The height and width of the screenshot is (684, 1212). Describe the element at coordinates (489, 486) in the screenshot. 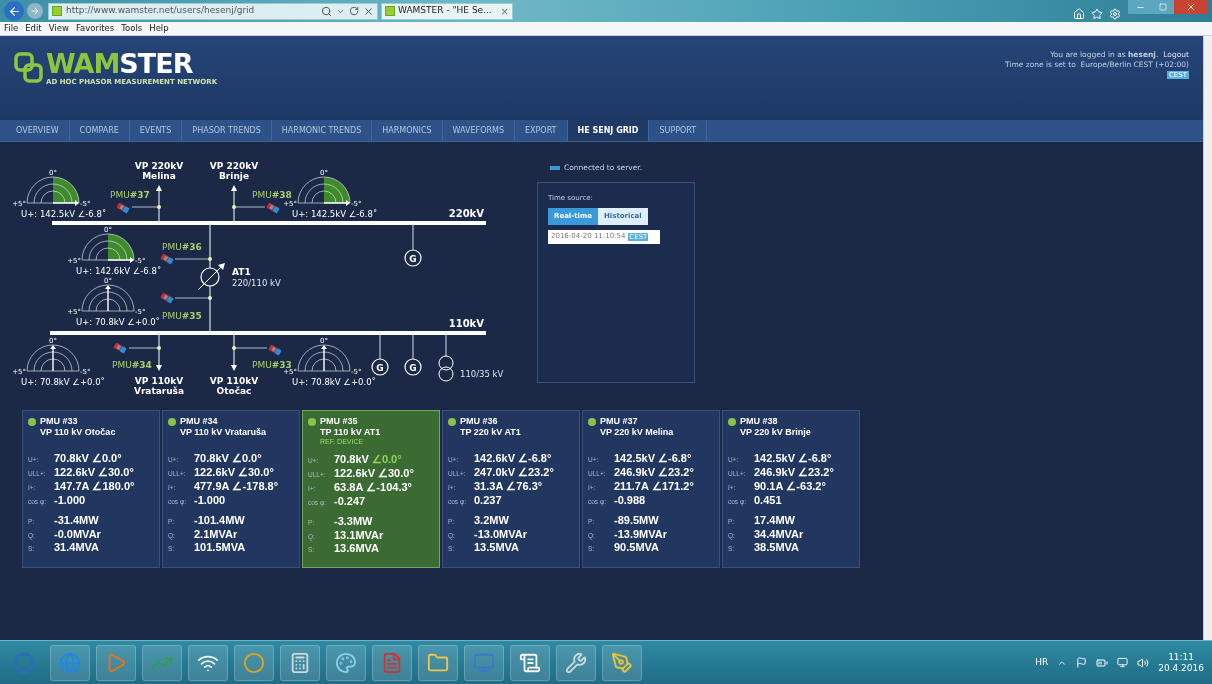

I see `measurement-value: 31.3A` at that location.